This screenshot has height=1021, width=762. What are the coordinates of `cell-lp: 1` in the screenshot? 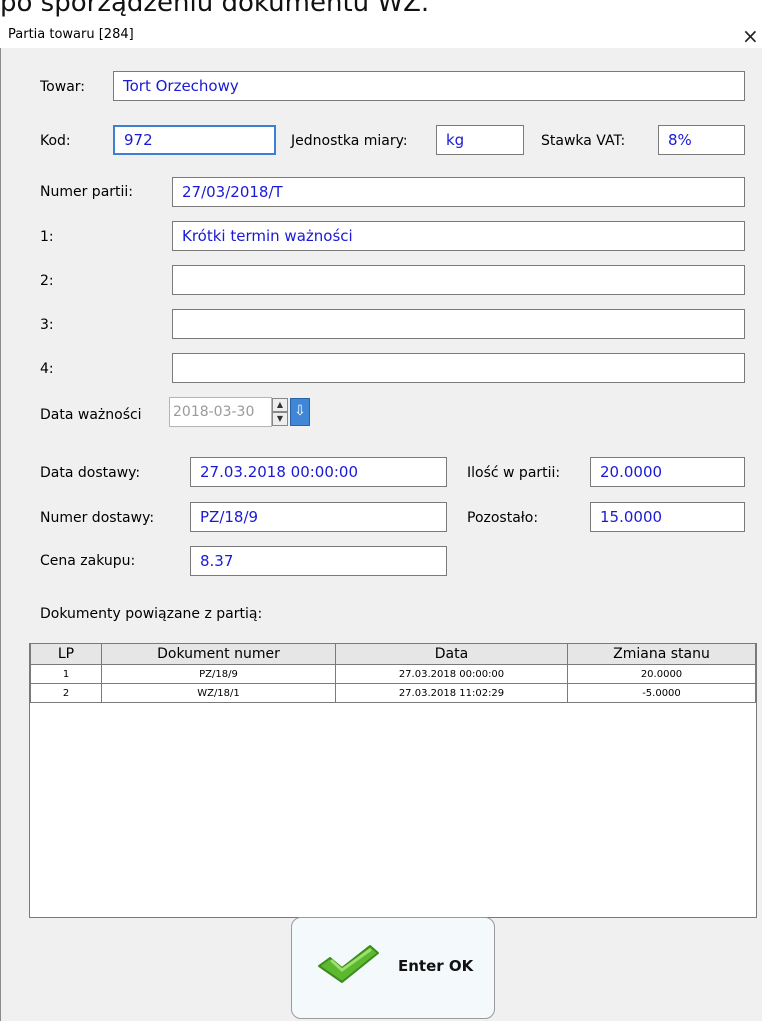 It's located at (66, 674).